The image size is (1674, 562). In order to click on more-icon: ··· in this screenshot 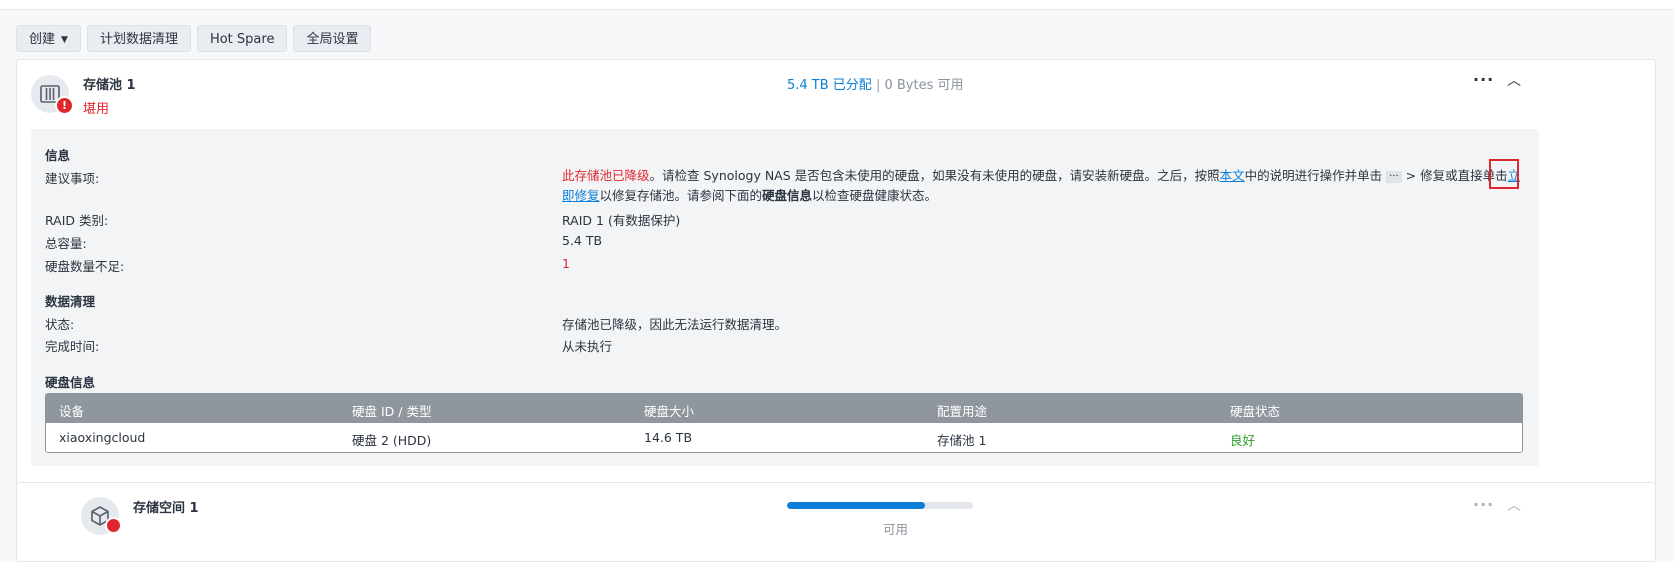, I will do `click(1483, 79)`.